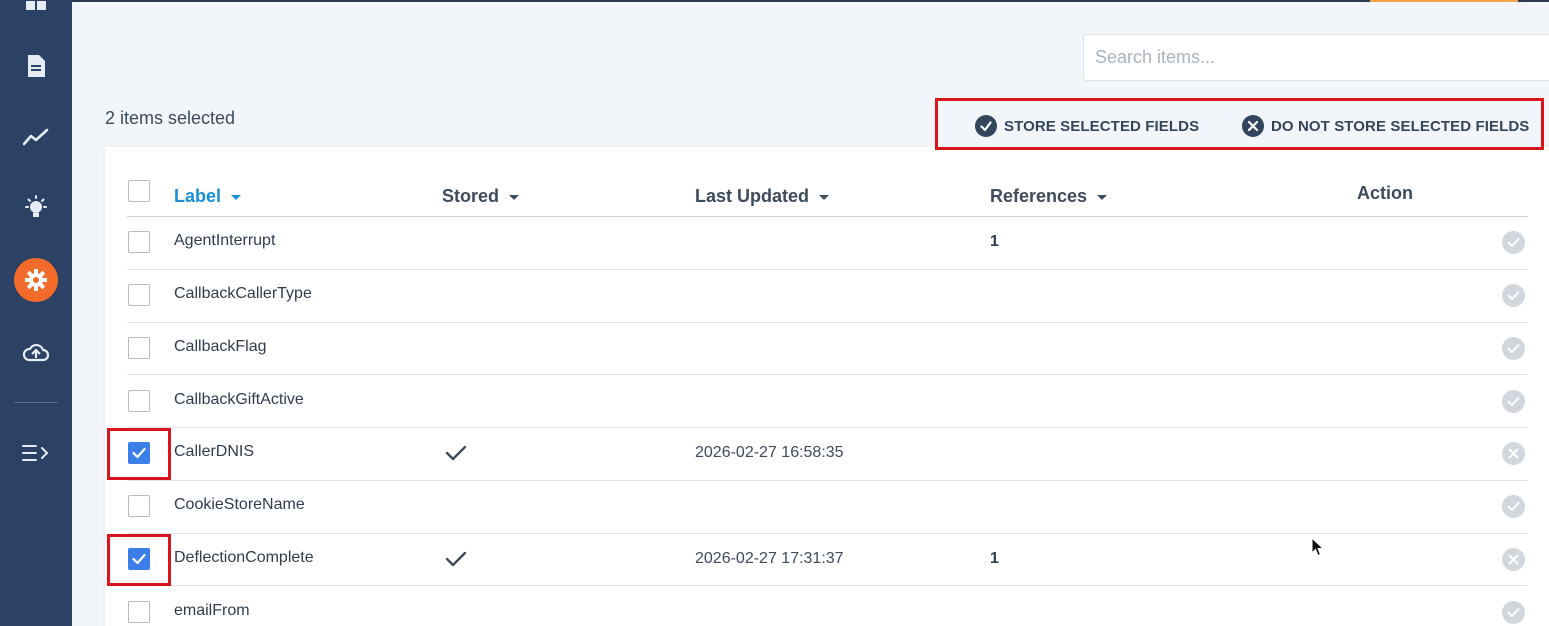 Image resolution: width=1549 pixels, height=626 pixels. I want to click on row-label: CallbackFlag, so click(220, 346).